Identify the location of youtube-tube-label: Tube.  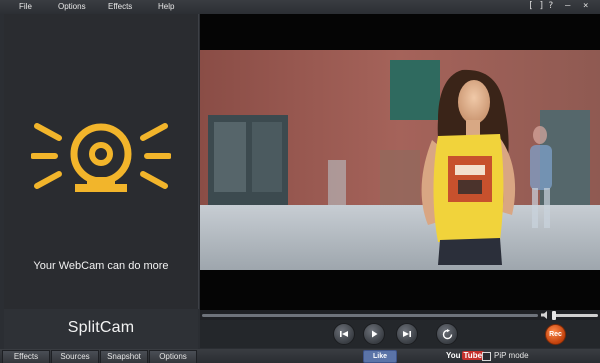
(473, 355).